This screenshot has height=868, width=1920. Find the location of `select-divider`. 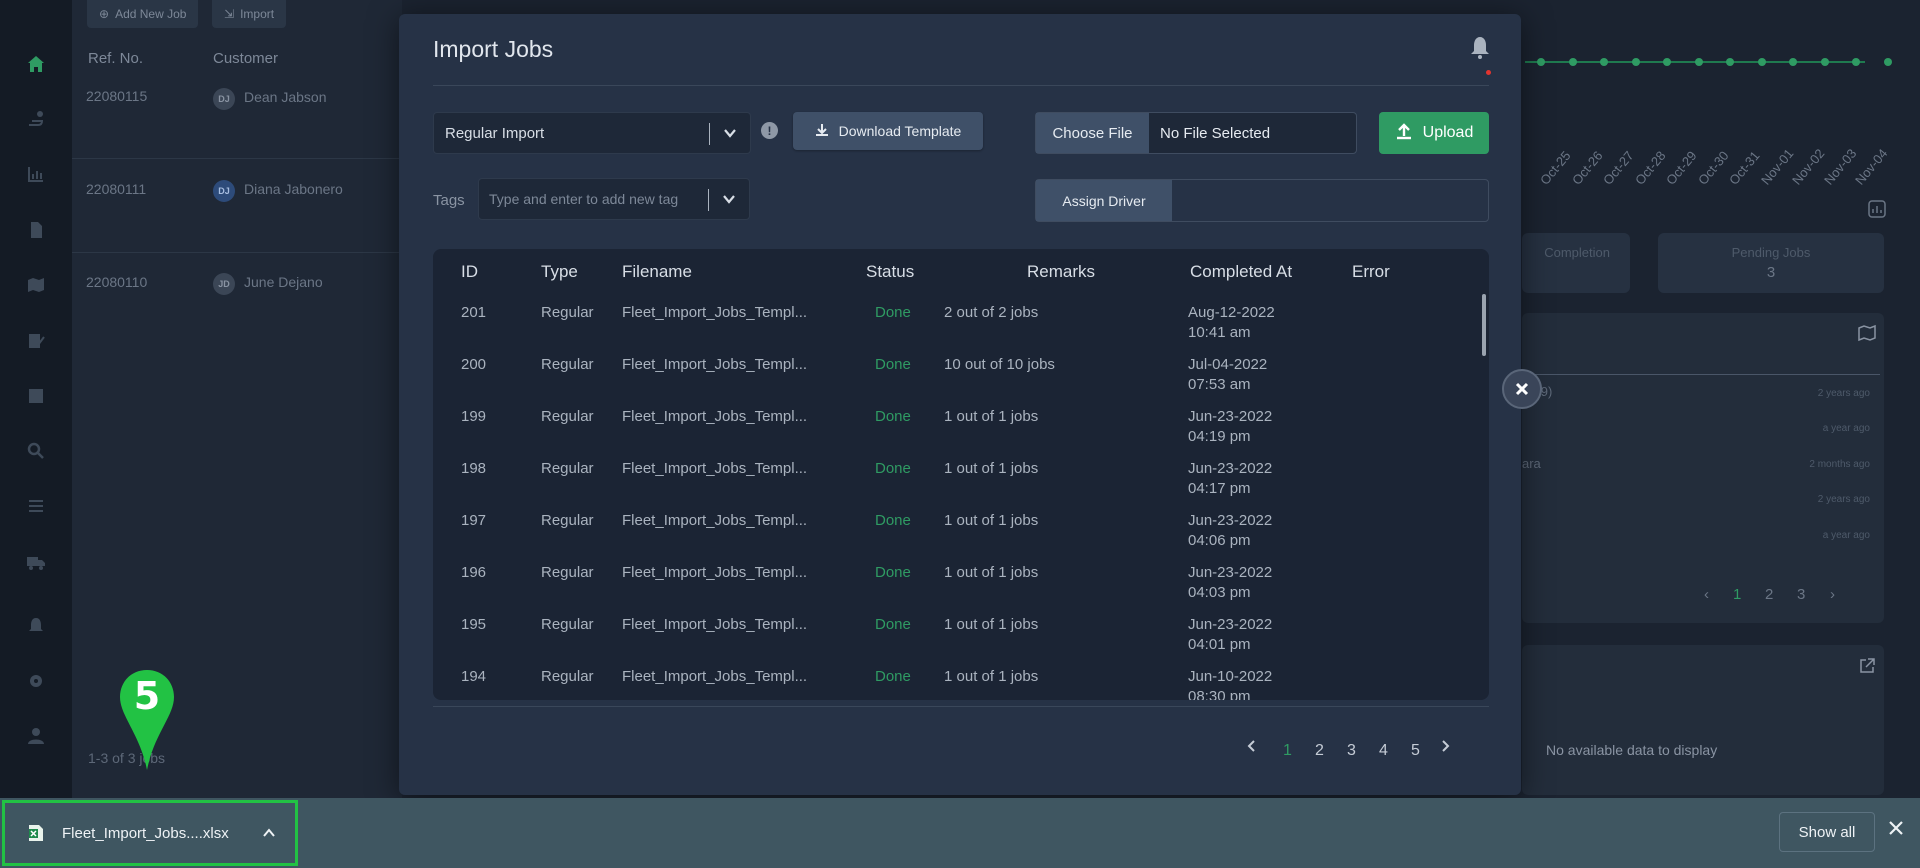

select-divider is located at coordinates (708, 200).